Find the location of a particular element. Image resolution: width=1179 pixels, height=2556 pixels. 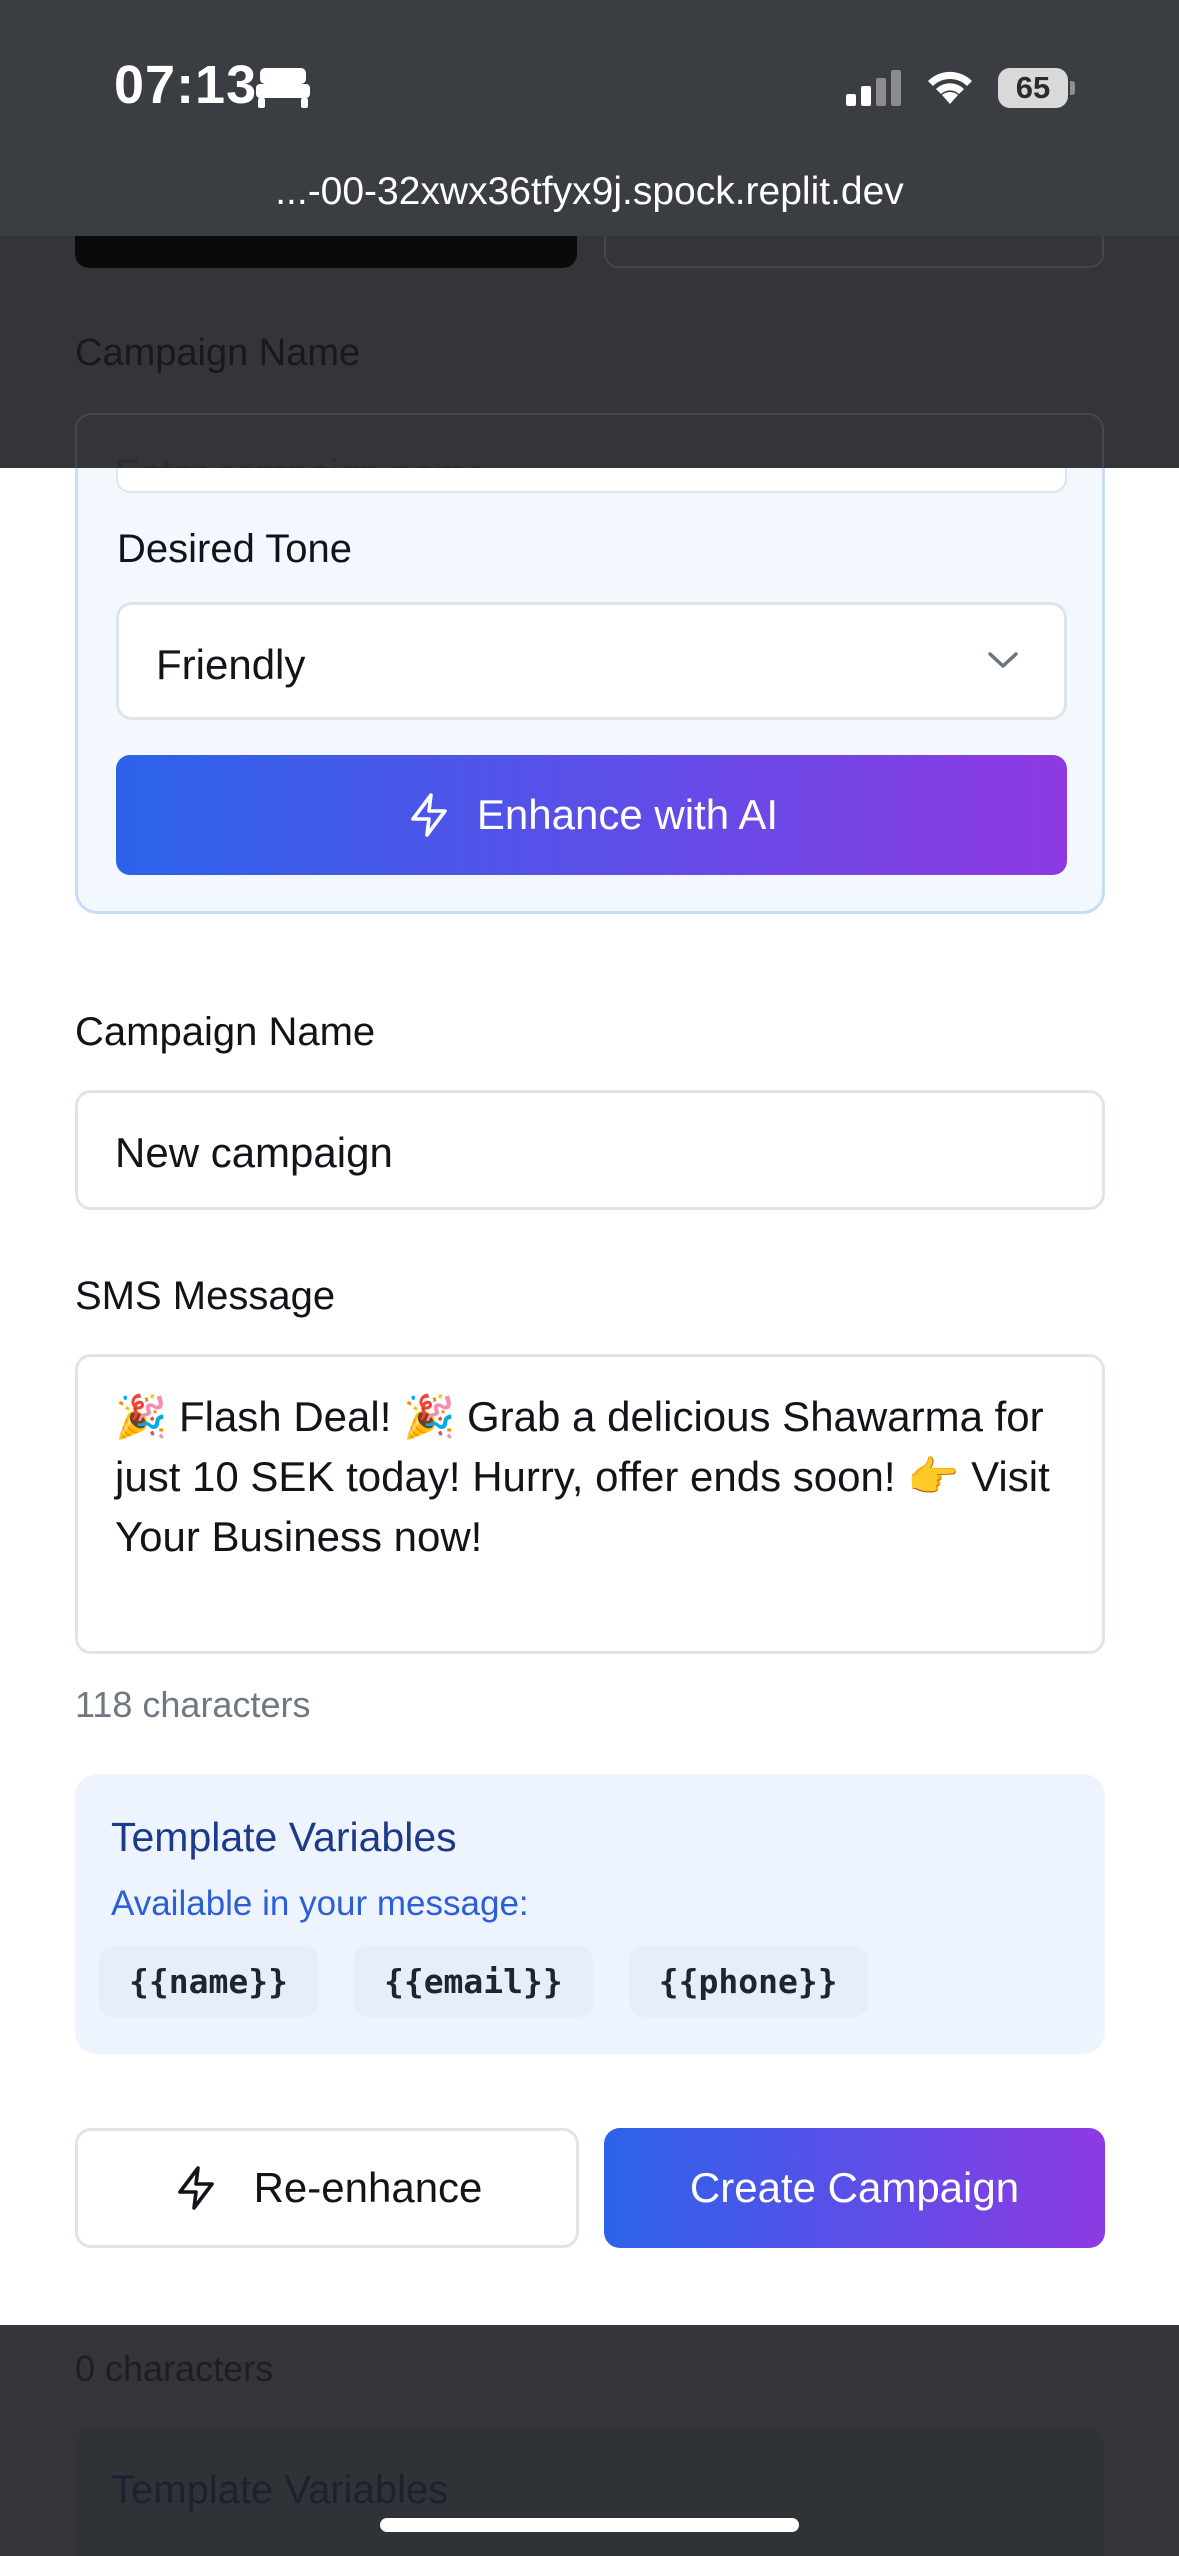

background-campaign-name-input: Enter campaign name is located at coordinates (589, 443).